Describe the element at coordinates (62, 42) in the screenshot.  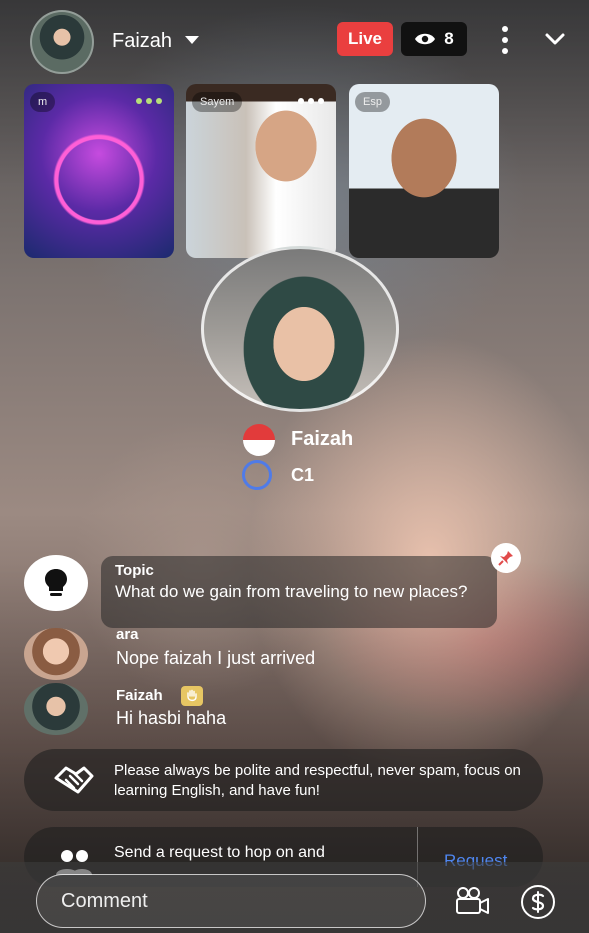
I see `host-avatar` at that location.